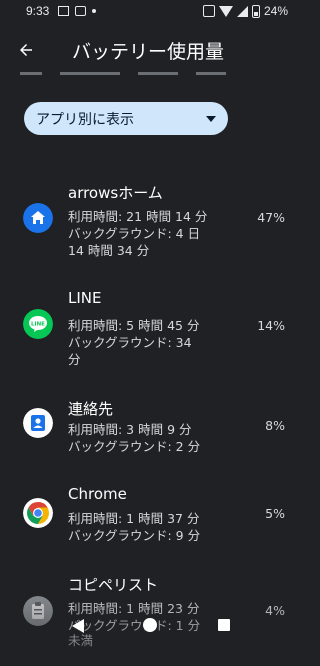 The width and height of the screenshot is (320, 666). What do you see at coordinates (150, 13) in the screenshot?
I see `status-bar: 9:33 24%` at bounding box center [150, 13].